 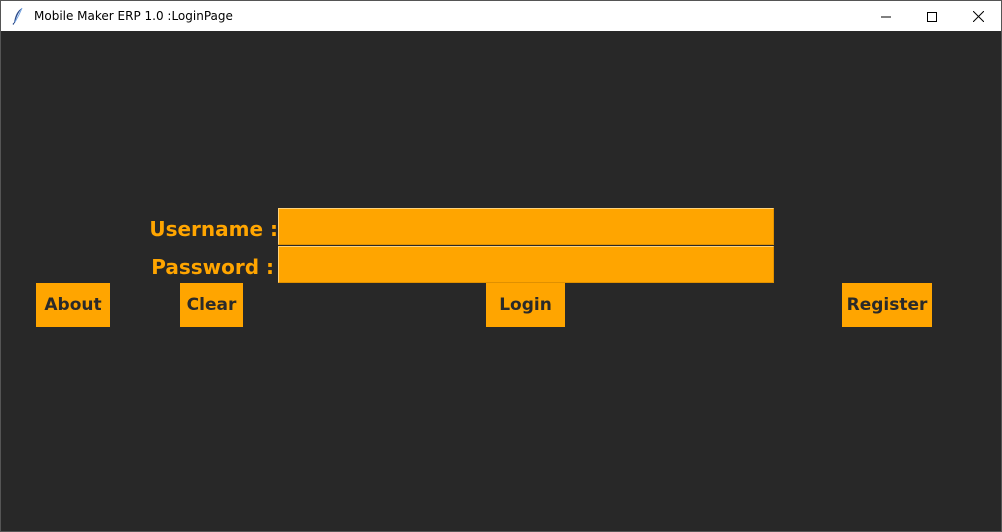 I want to click on minimize-icon, so click(x=886, y=16).